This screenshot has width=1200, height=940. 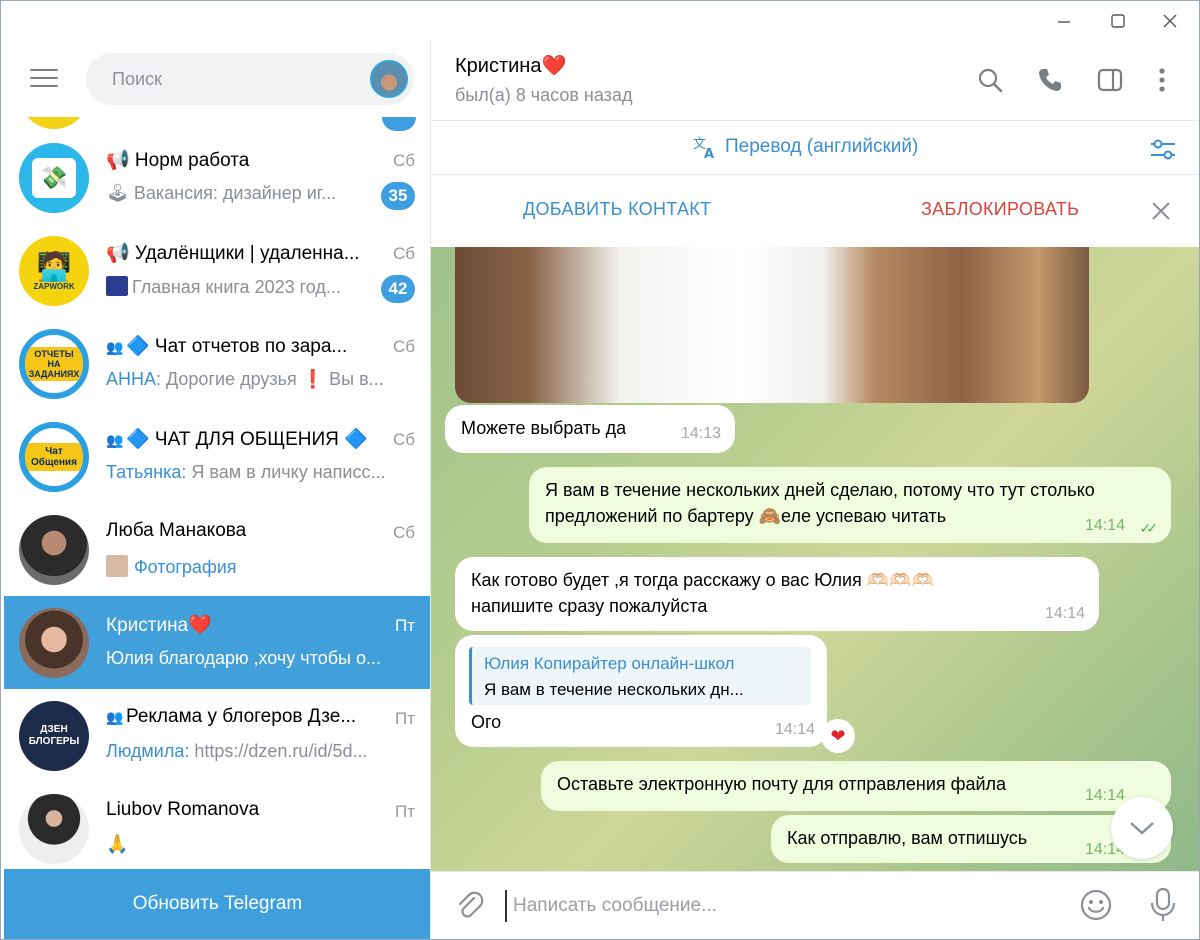 What do you see at coordinates (183, 809) in the screenshot?
I see `chat-title: Liubov Romanova` at bounding box center [183, 809].